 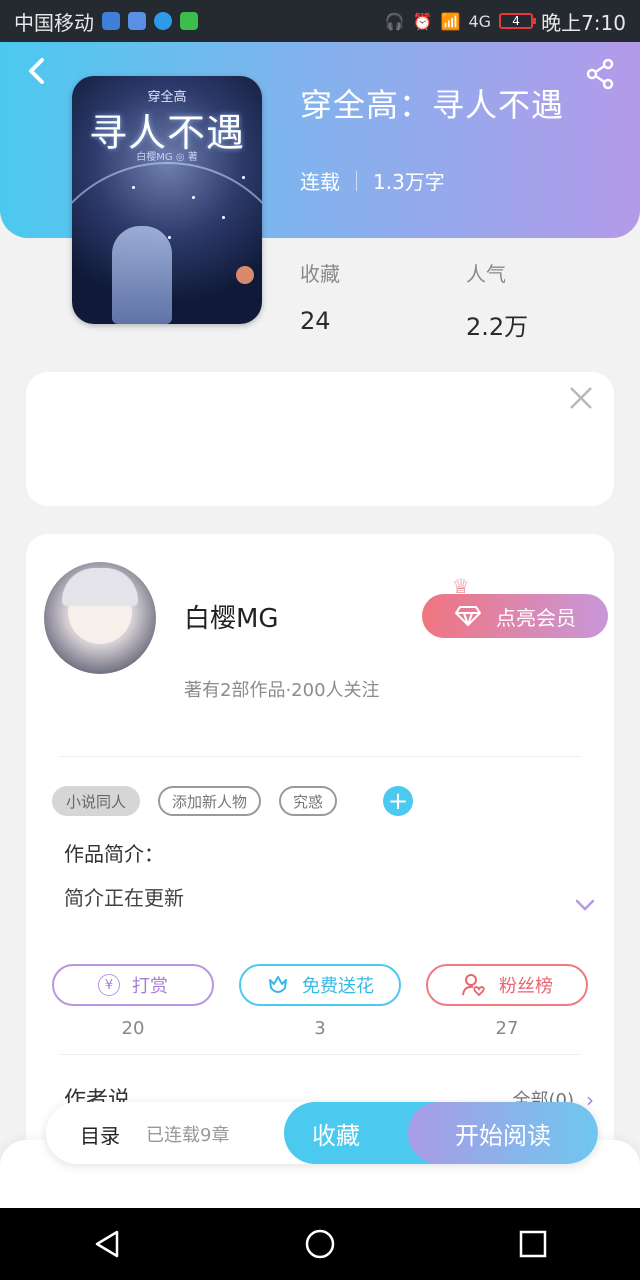 What do you see at coordinates (320, 300) in the screenshot?
I see `stat-favorites: 收藏 24` at bounding box center [320, 300].